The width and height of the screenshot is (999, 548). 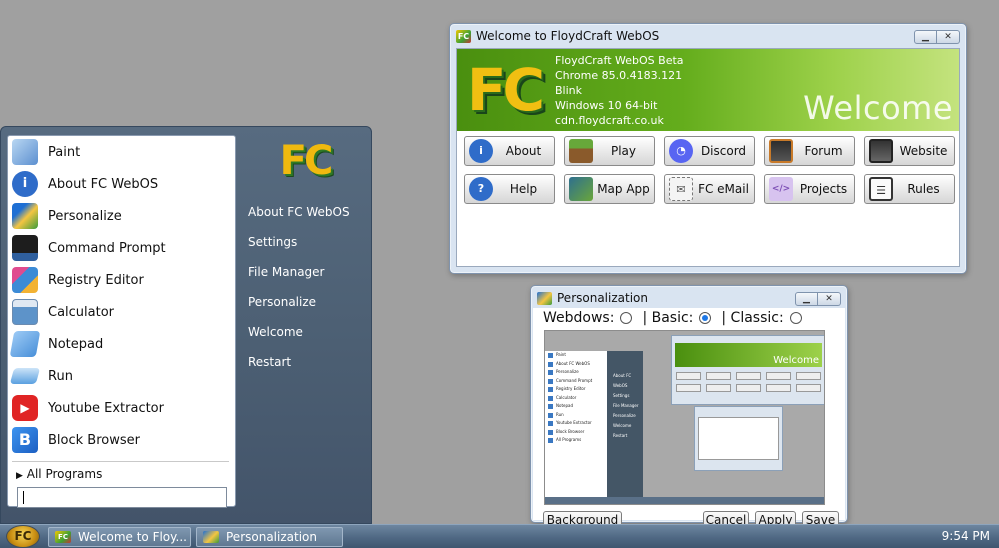 What do you see at coordinates (689, 298) in the screenshot?
I see `personalization-titlebar: Personalization ▁ ✕` at bounding box center [689, 298].